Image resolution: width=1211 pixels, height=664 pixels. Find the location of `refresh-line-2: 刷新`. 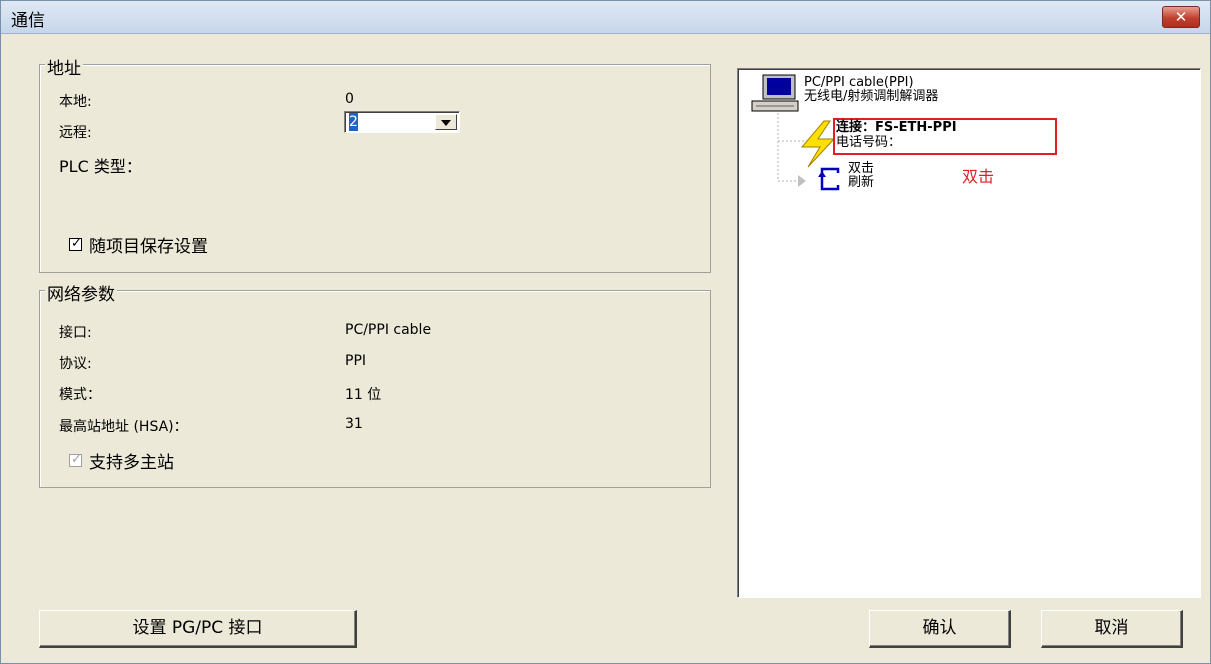

refresh-line-2: 刷新 is located at coordinates (861, 183).